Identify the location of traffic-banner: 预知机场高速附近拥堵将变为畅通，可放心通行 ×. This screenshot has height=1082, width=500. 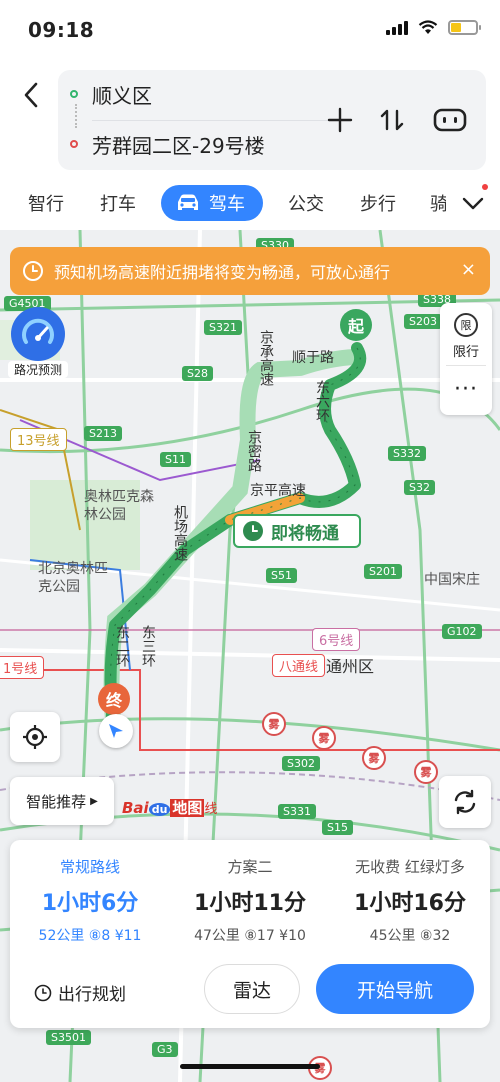
(250, 271).